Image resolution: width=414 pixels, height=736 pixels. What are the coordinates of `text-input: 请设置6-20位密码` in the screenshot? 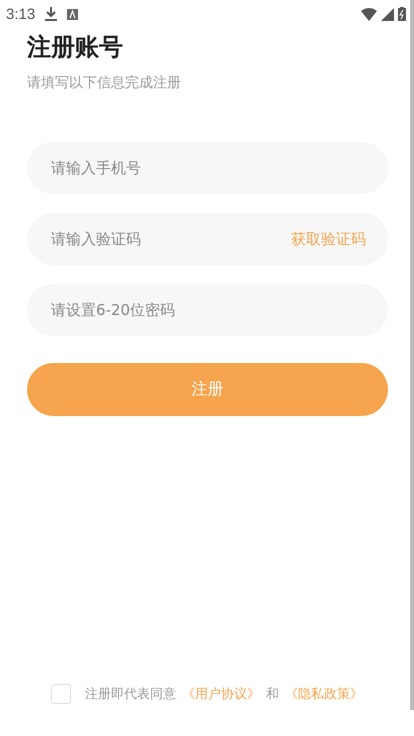 It's located at (207, 310).